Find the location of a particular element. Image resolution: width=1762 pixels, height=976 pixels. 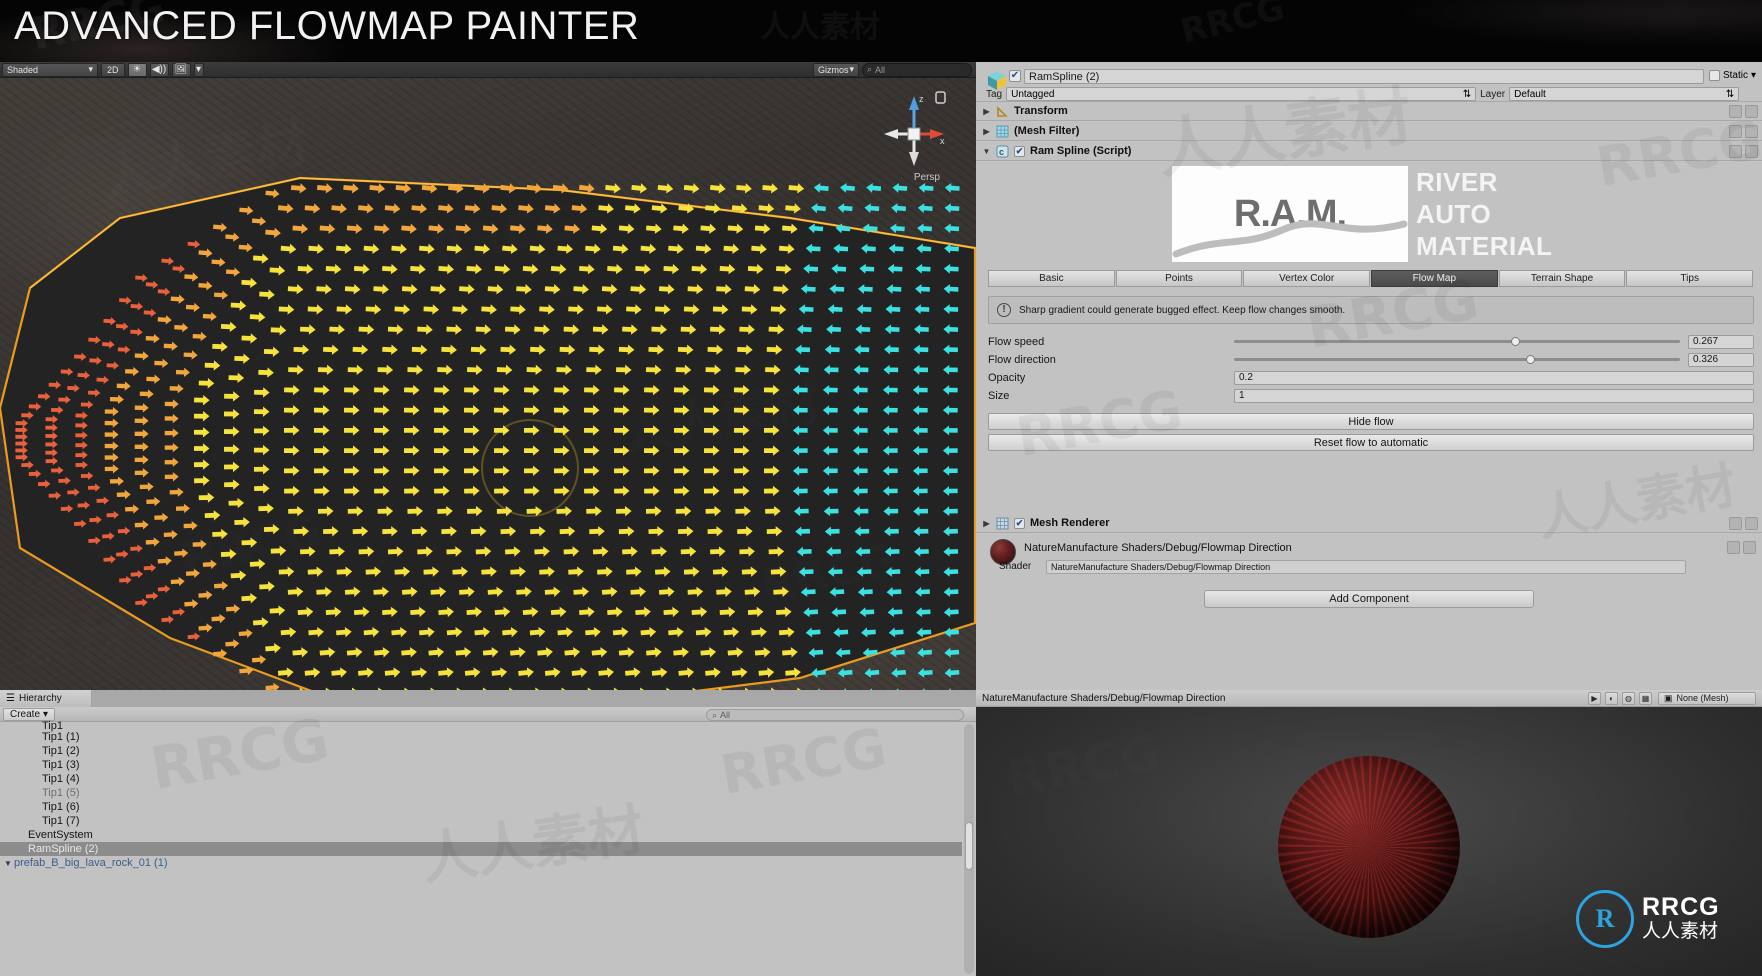

create-button: Create ▾ is located at coordinates (29, 714).